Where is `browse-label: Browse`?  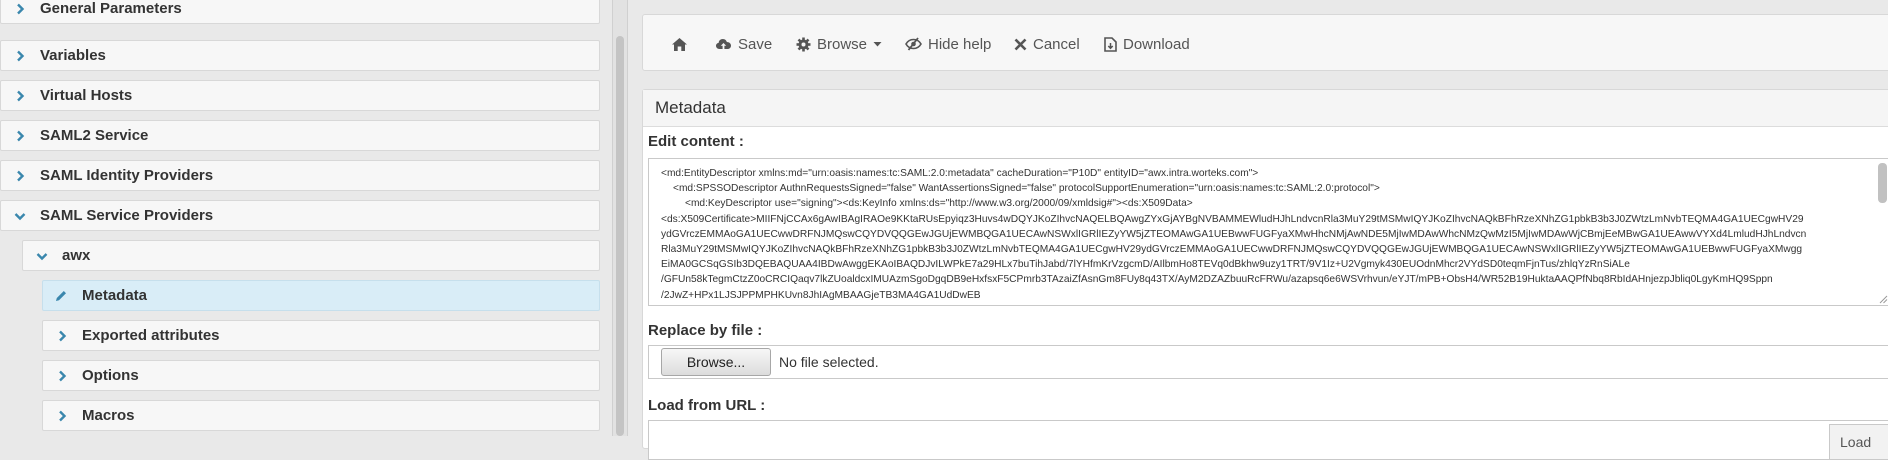 browse-label: Browse is located at coordinates (842, 44).